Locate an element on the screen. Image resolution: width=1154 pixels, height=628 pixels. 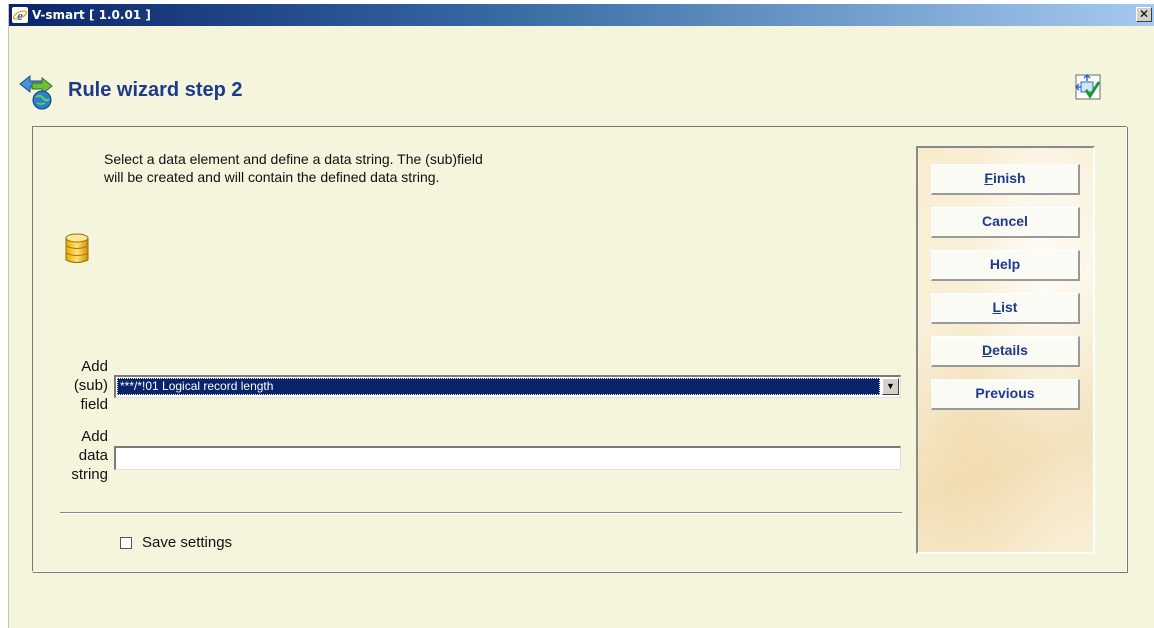
svg-text: e is located at coordinates (20, 15).